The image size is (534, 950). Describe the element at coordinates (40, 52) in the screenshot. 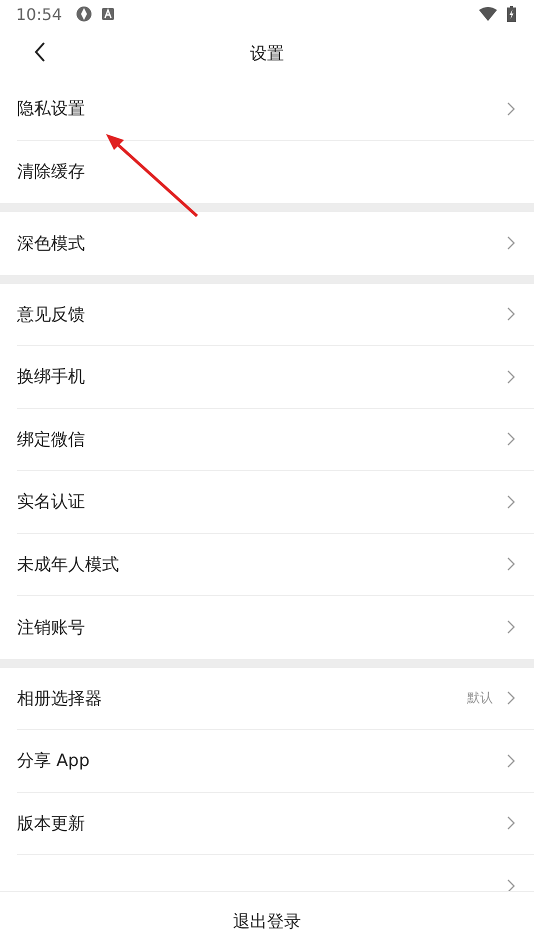

I see `back-icon` at that location.